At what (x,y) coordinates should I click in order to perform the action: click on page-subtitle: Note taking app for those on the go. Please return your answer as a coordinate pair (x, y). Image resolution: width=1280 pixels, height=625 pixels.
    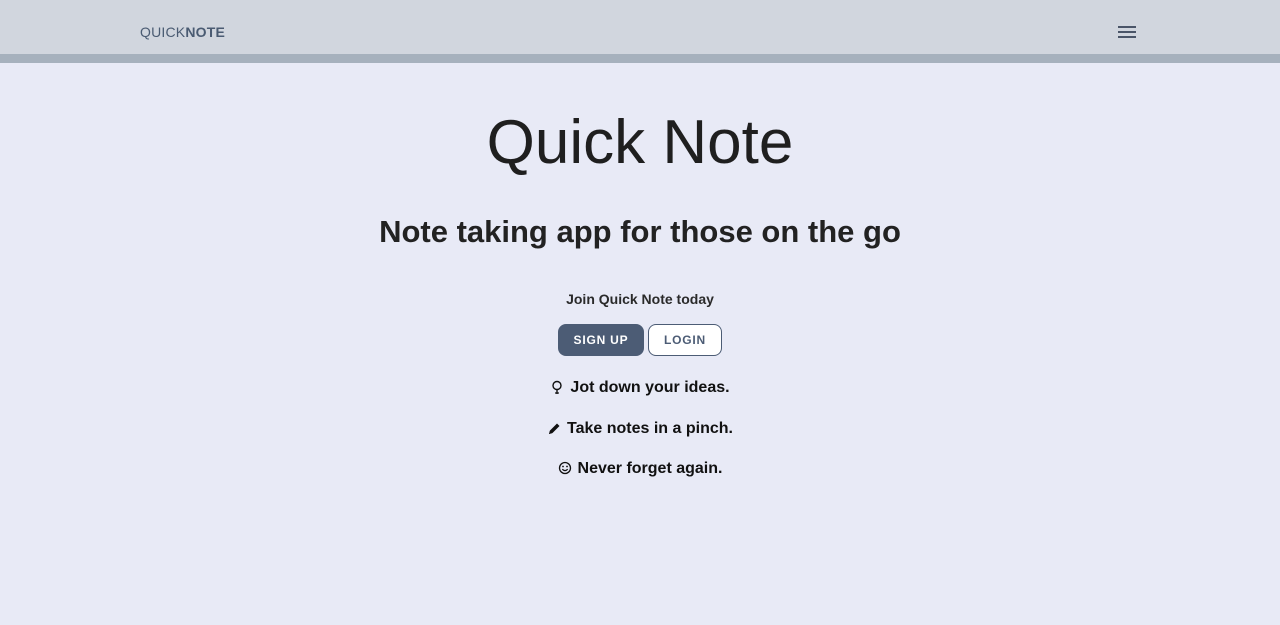
    Looking at the image, I should click on (640, 231).